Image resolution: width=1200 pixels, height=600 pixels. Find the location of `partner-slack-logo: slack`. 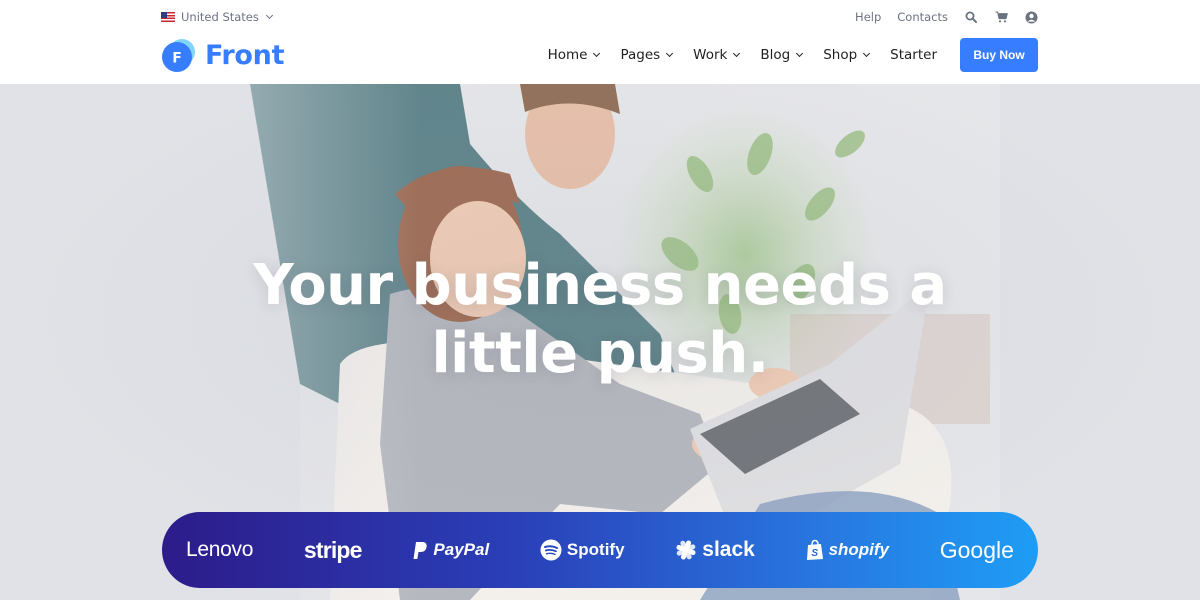

partner-slack-logo: slack is located at coordinates (715, 550).